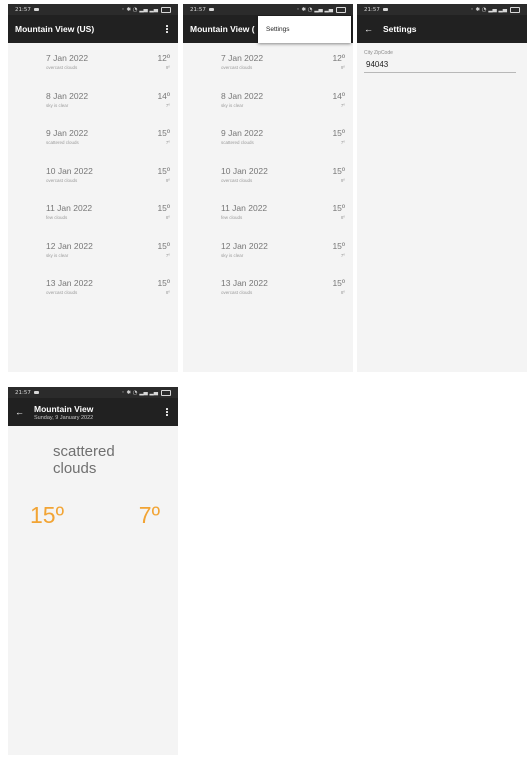  What do you see at coordinates (47, 515) in the screenshot?
I see `max-temperature: 15º` at bounding box center [47, 515].